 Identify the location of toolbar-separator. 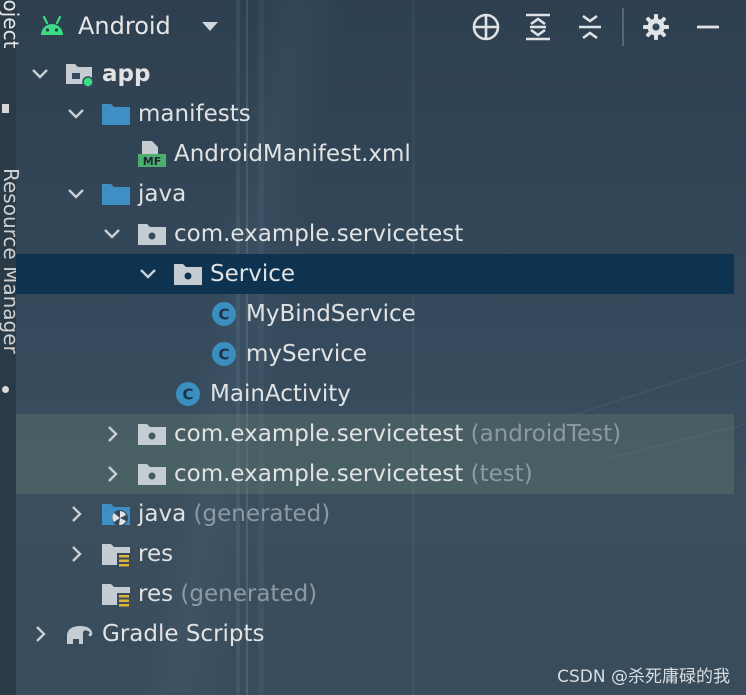
(623, 27).